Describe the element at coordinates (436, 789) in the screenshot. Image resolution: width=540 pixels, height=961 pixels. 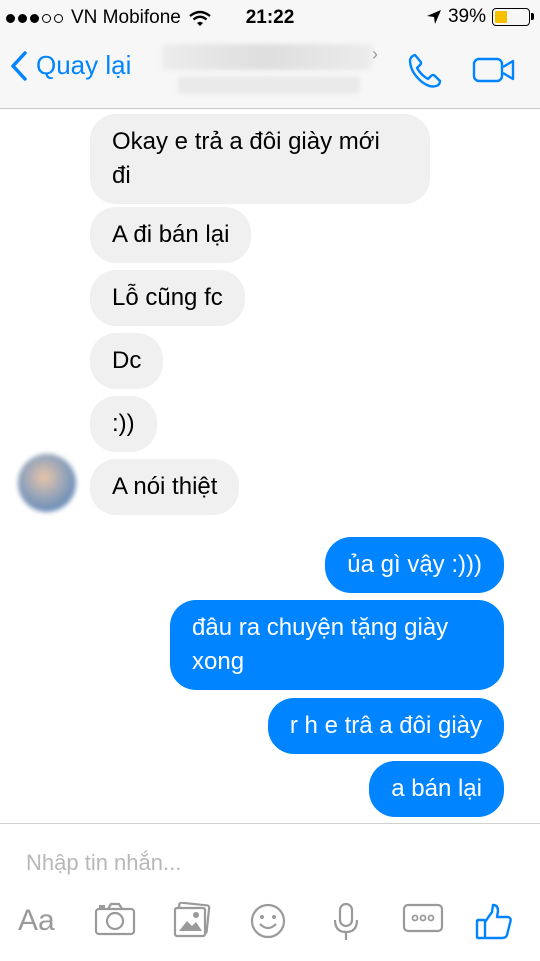
I see `message-bubble-outgoing: a bán lại` at that location.